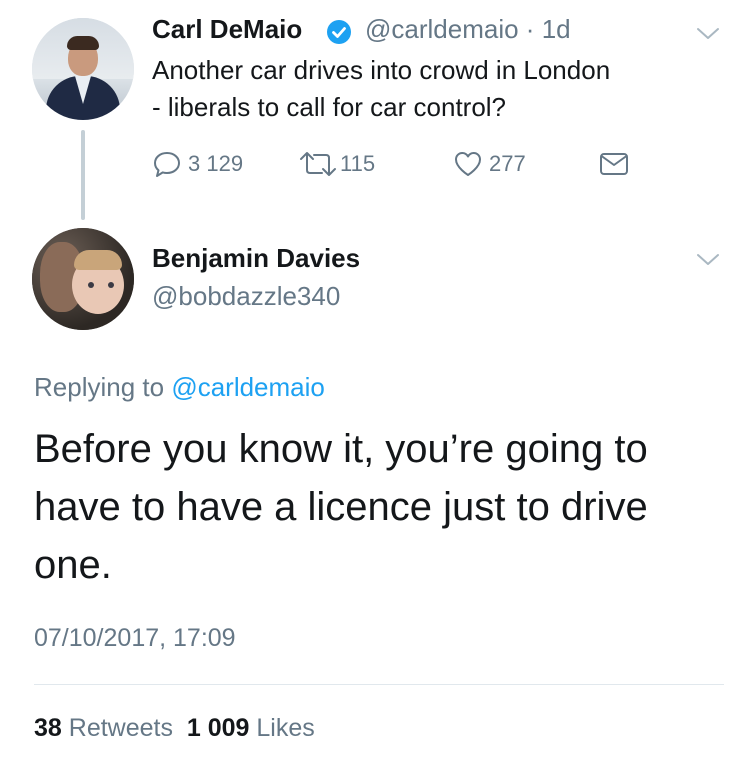 The width and height of the screenshot is (750, 762). I want to click on reply-count: 3 129, so click(216, 163).